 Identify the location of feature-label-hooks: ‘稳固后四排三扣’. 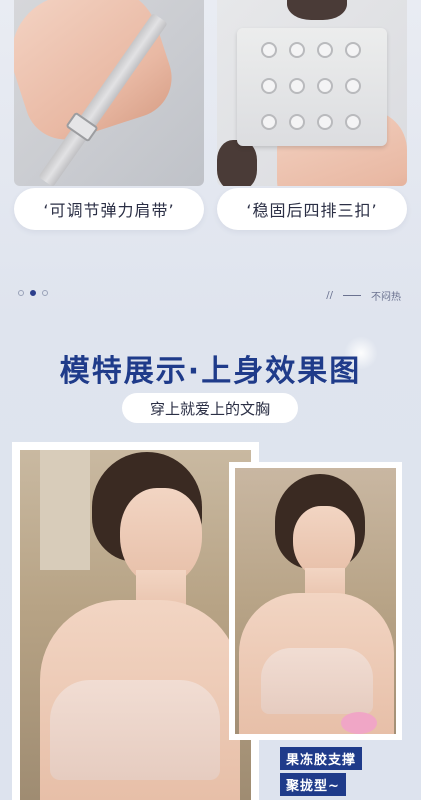
(312, 209).